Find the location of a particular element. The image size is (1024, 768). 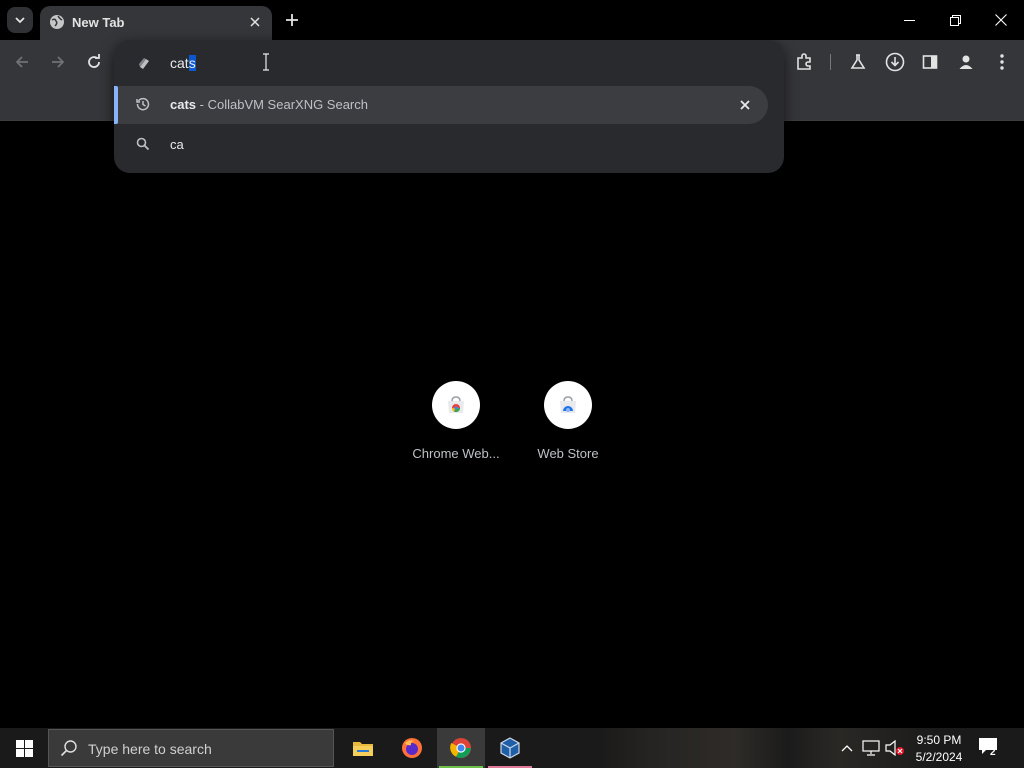

taskbar-file-explorer is located at coordinates (363, 748).